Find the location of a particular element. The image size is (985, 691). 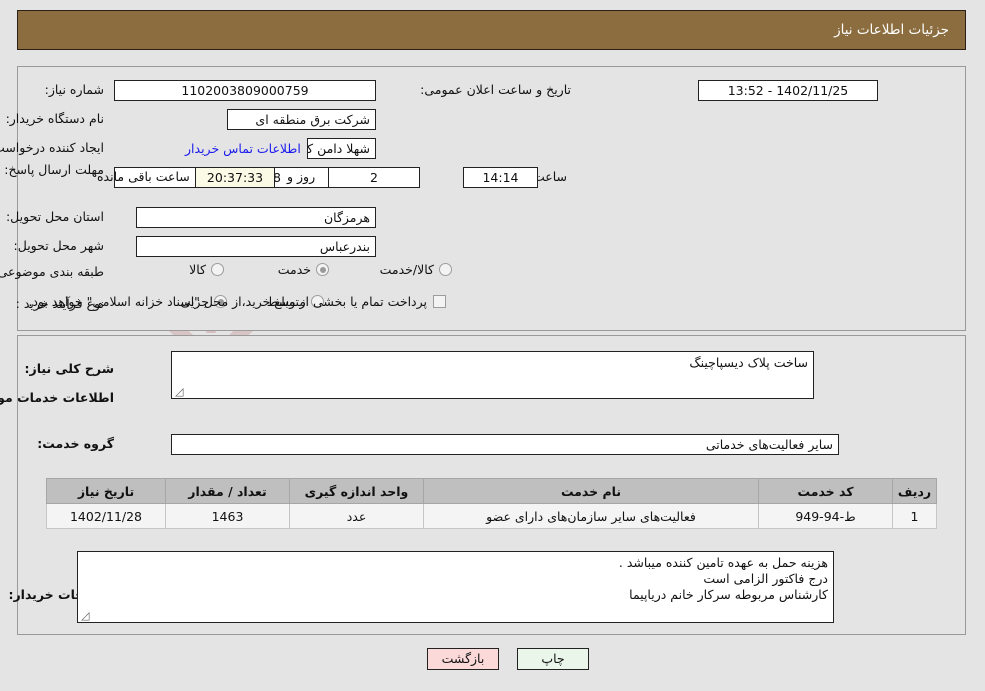

category-radio-khedmat: خدمت is located at coordinates (304, 269).